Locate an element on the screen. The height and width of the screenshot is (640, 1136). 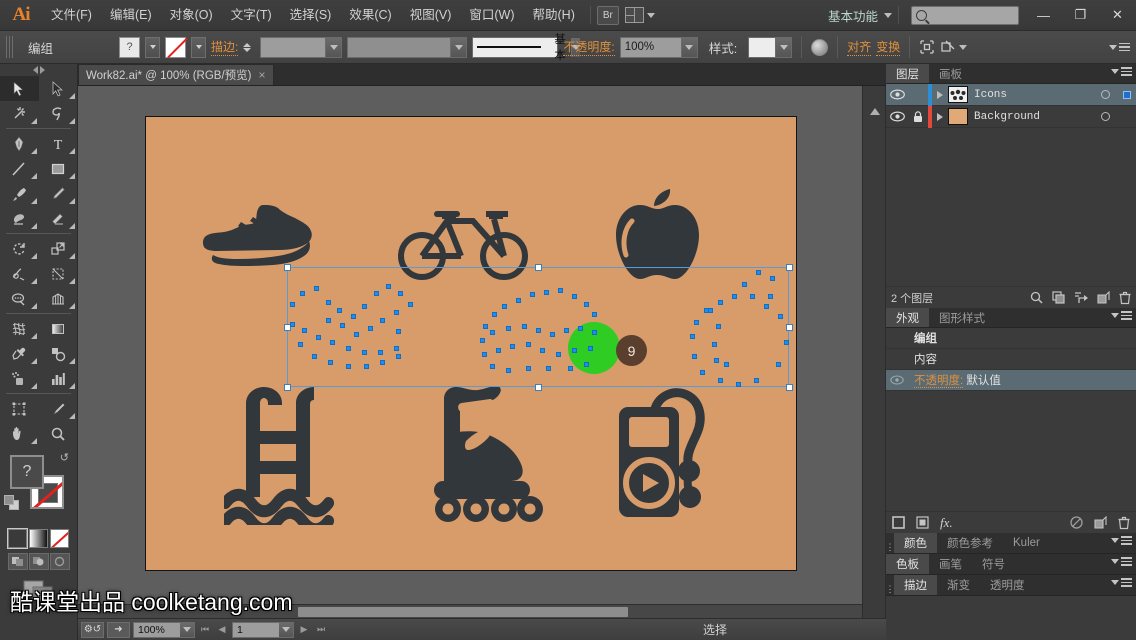
gradient-button is located at coordinates (38, 538).